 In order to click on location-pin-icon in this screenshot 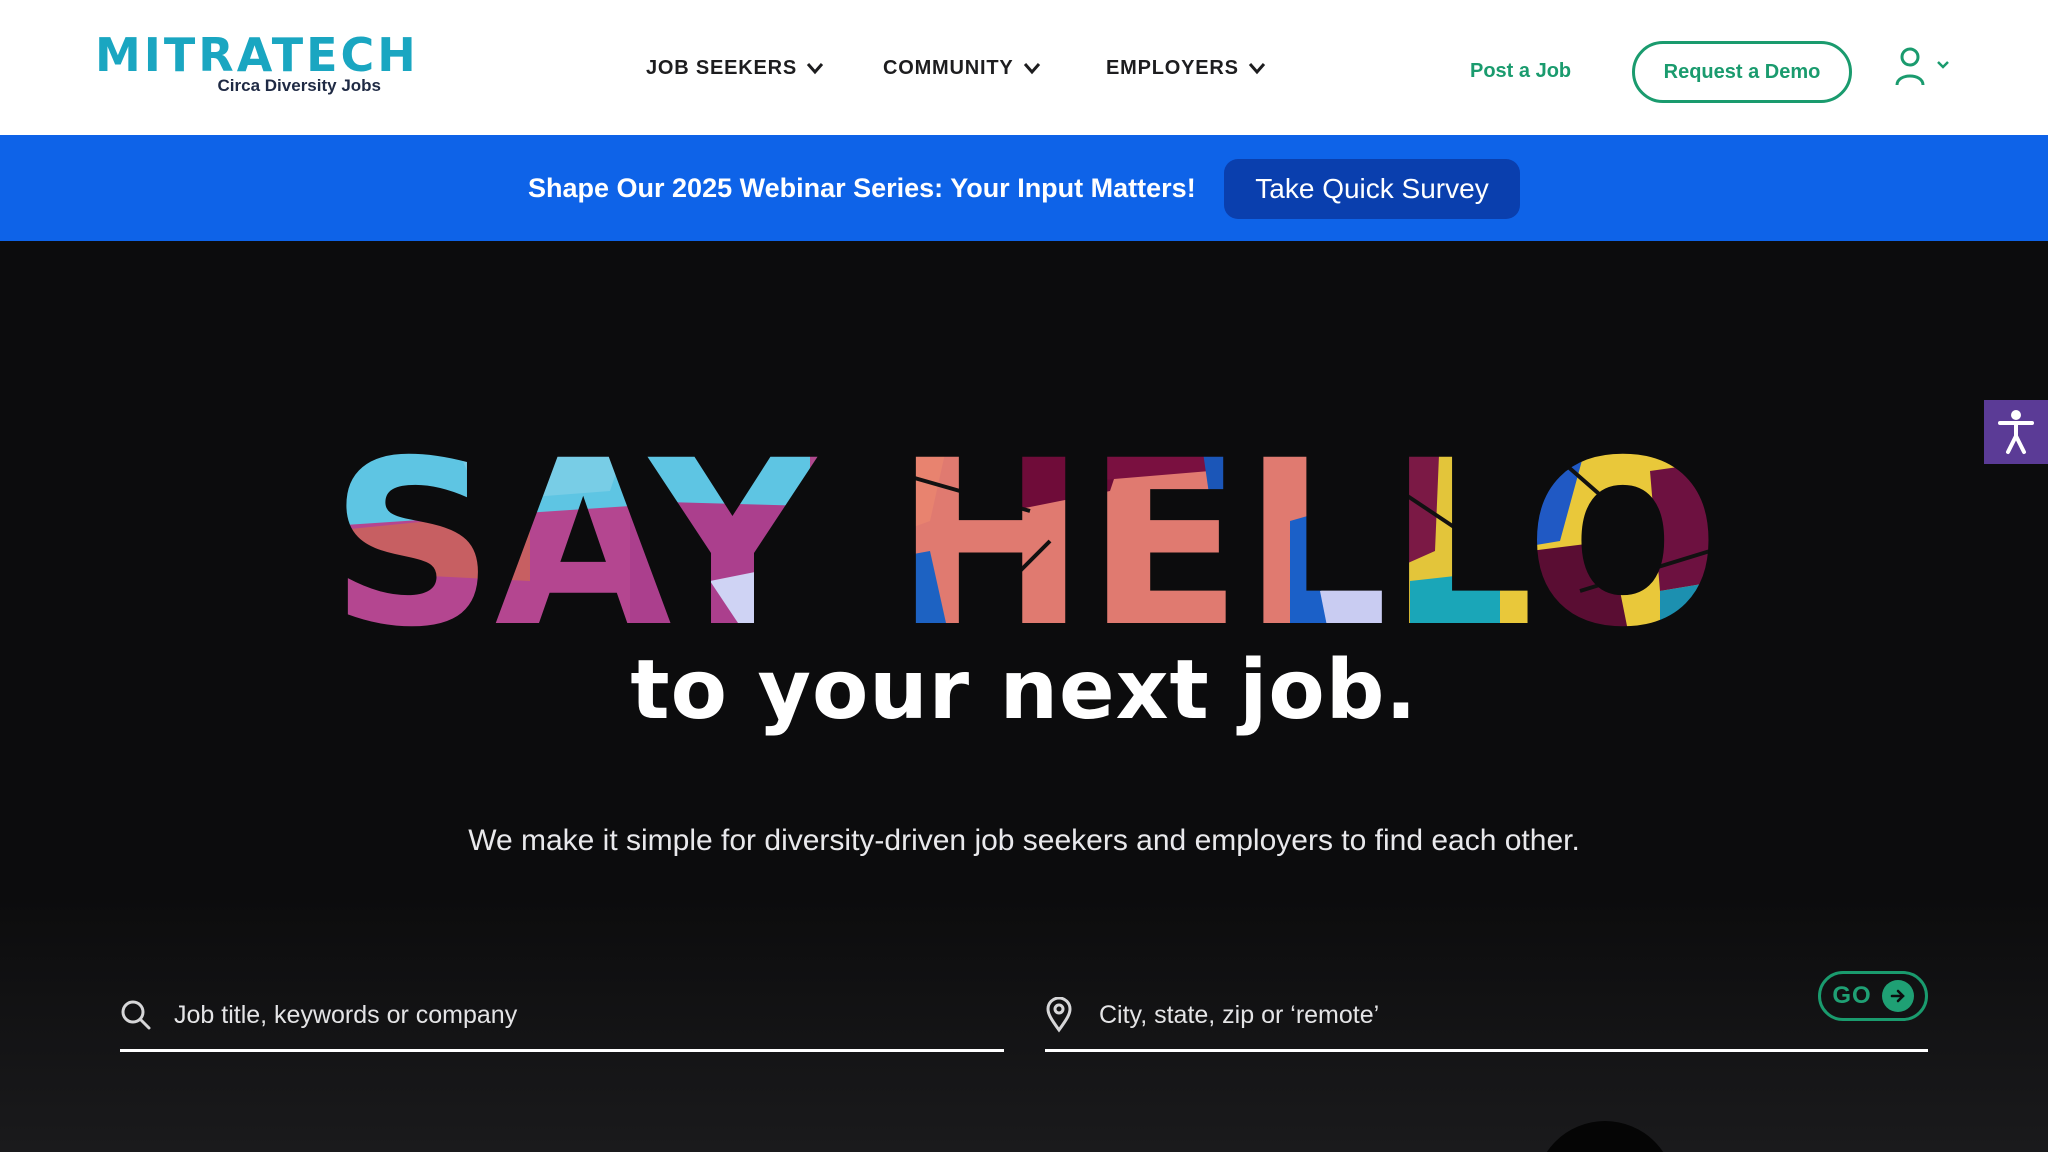, I will do `click(1059, 1015)`.